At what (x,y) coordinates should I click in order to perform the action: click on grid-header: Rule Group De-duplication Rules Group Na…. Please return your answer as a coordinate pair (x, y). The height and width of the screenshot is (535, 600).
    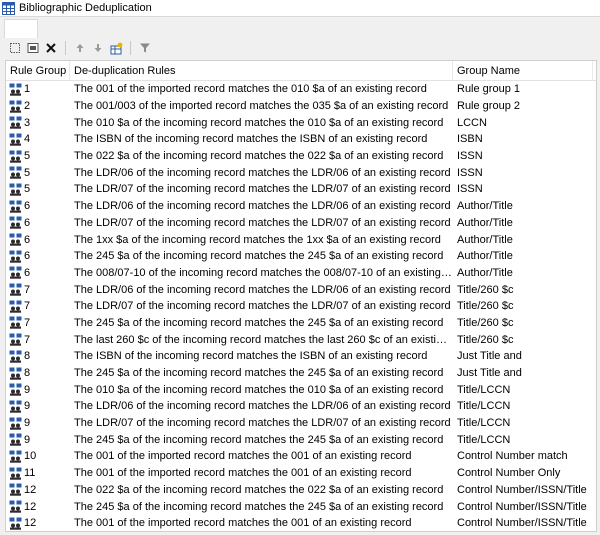
    Looking at the image, I should click on (301, 71).